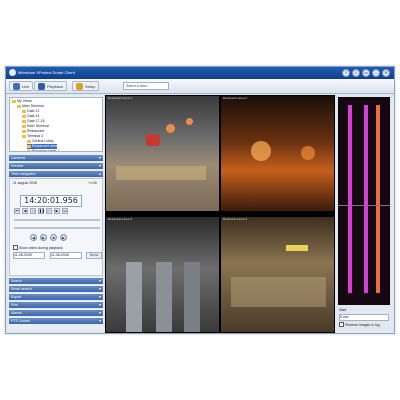 The height and width of the screenshot is (400, 400). Describe the element at coordinates (33, 211) in the screenshot. I see `play-reverse-button: ◁` at that location.